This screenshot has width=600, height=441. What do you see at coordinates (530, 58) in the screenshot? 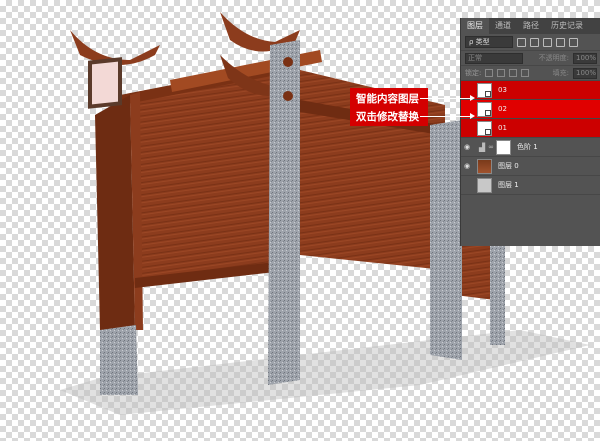
I see `blend-row: 正常 不透明度: 100%` at bounding box center [530, 58].